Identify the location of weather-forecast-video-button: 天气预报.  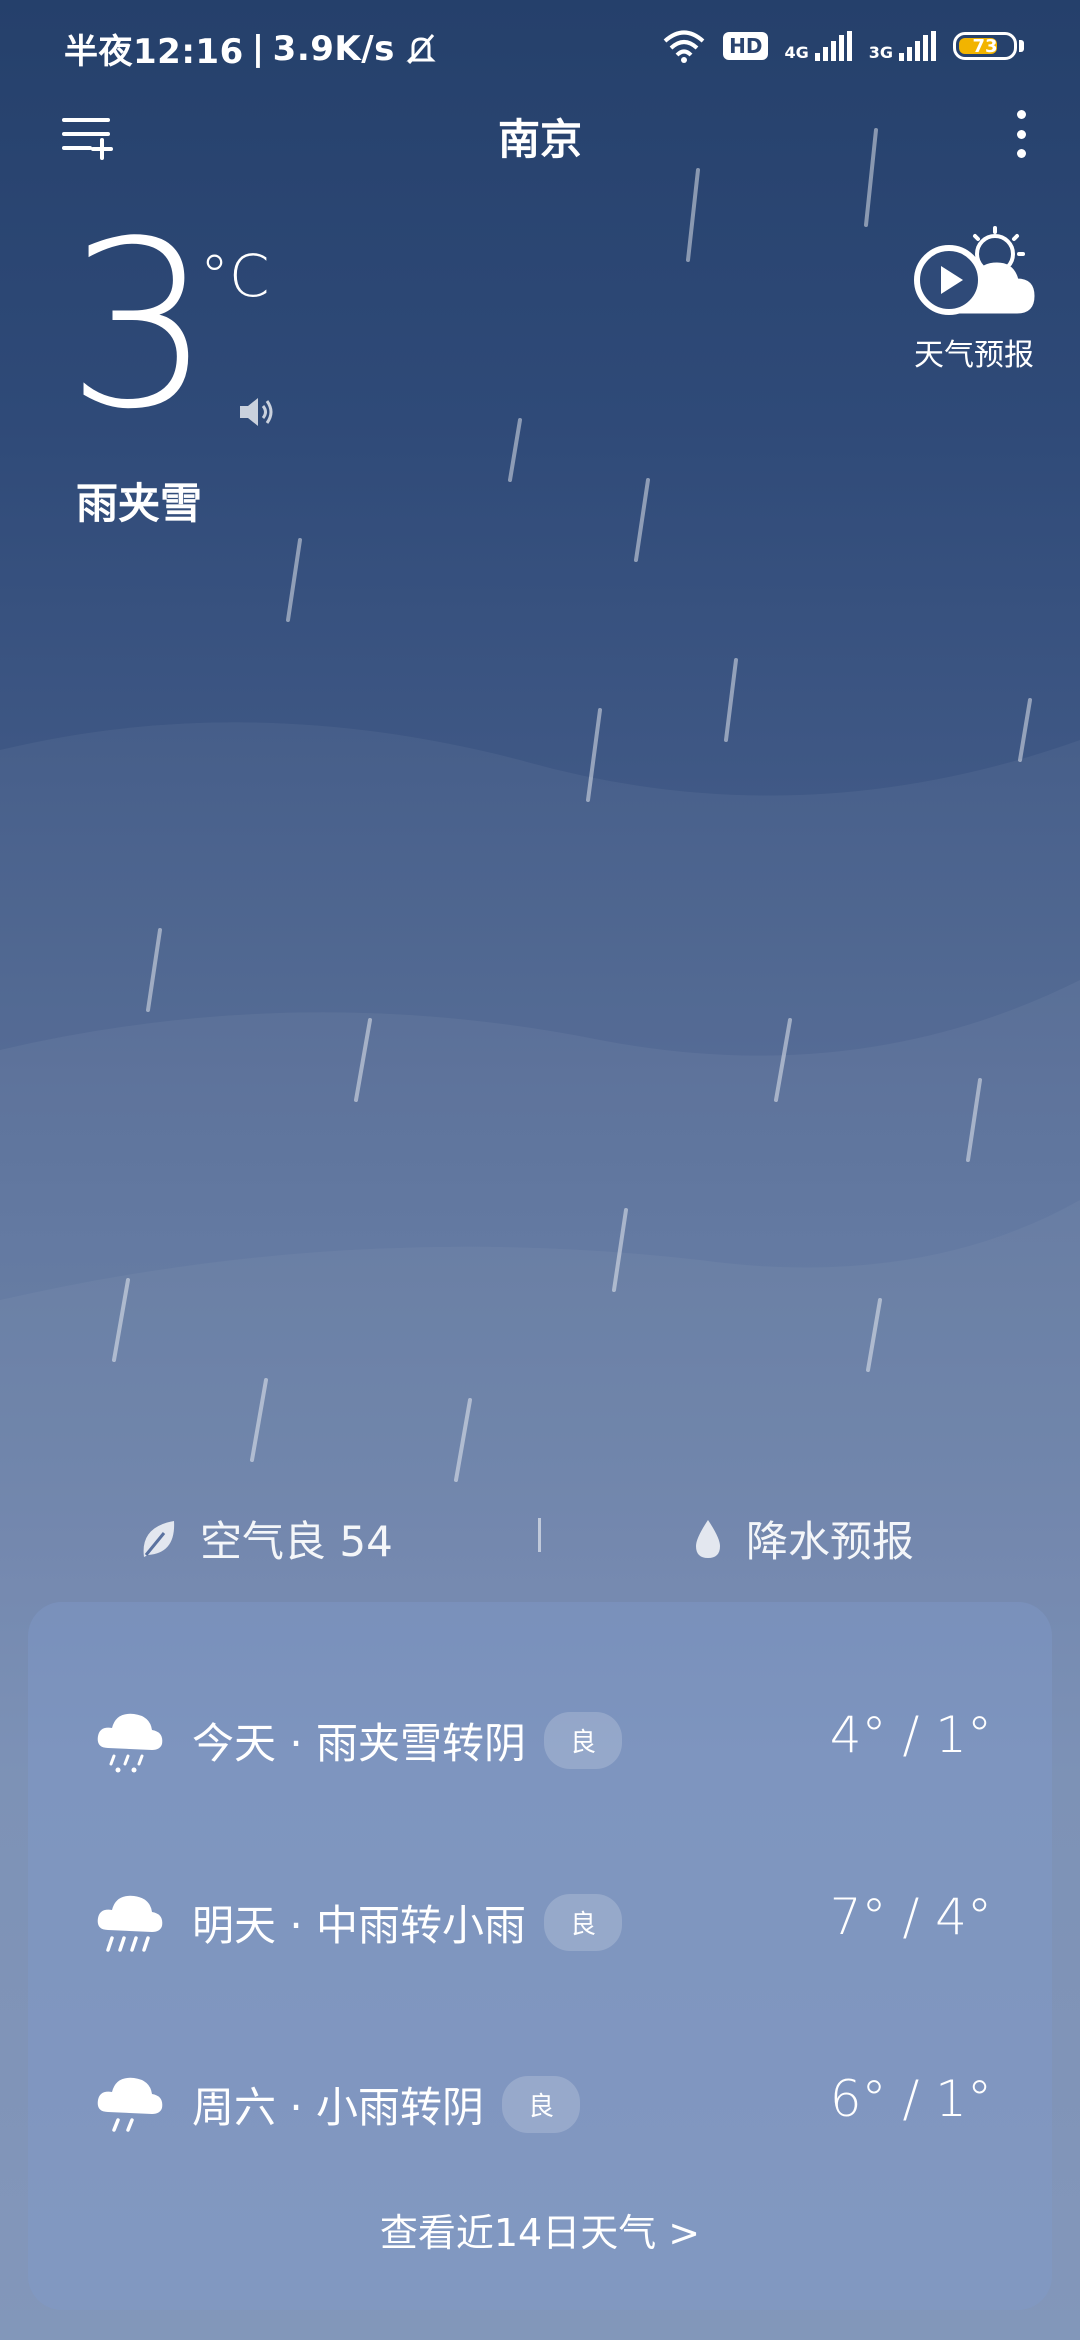
(974, 299).